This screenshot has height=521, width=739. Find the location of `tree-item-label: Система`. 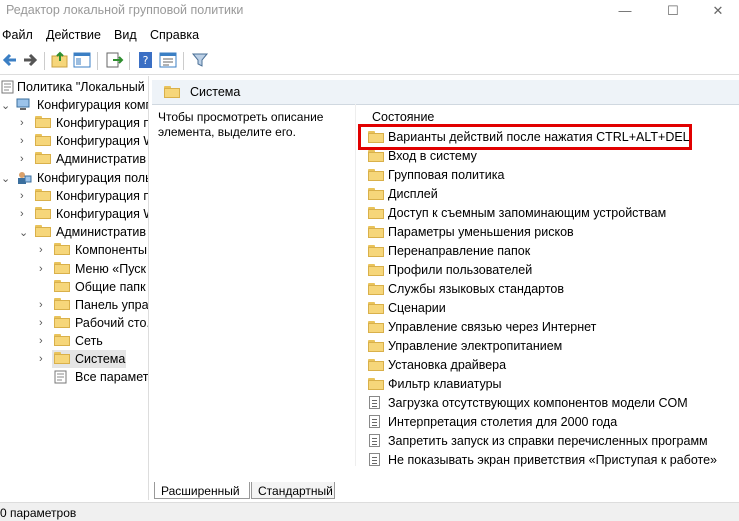

tree-item-label: Система is located at coordinates (100, 359).